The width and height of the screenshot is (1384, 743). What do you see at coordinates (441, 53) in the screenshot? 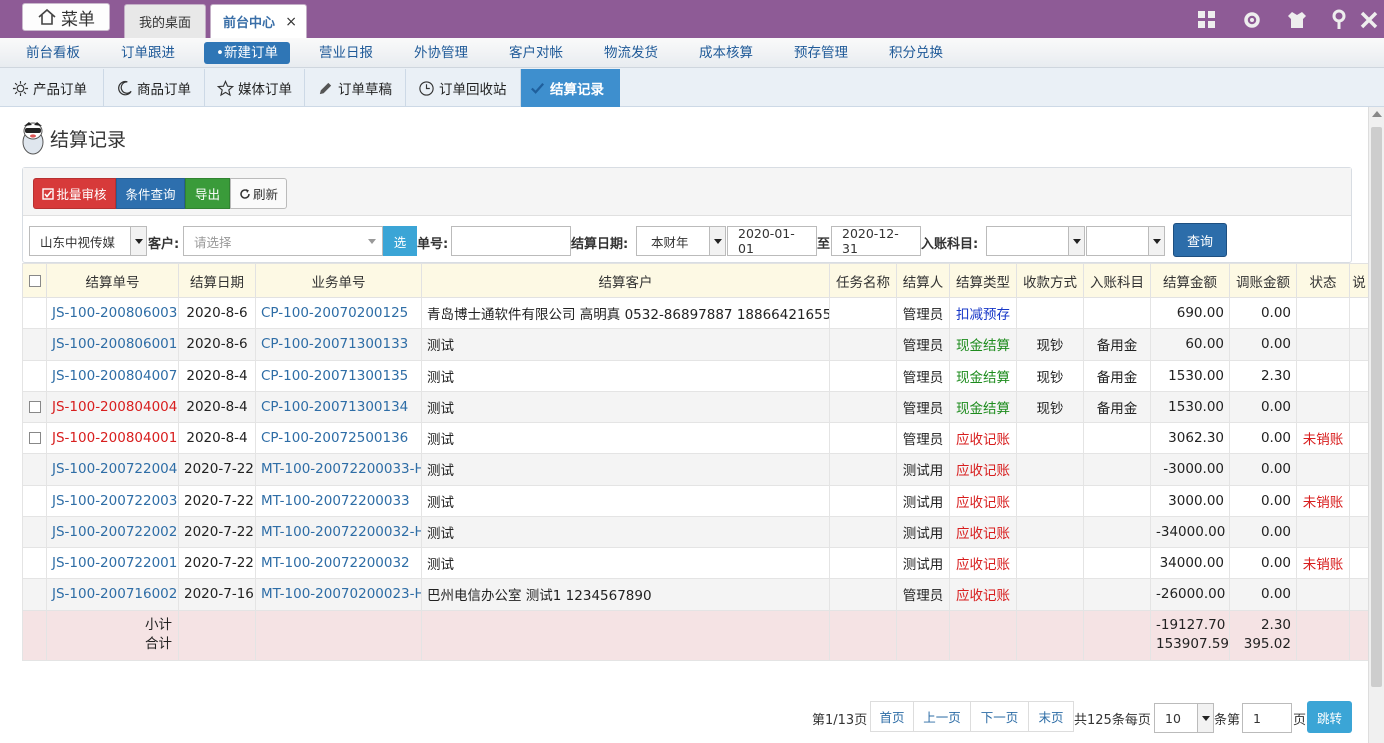
I see `nav-outsource: 外协管理` at bounding box center [441, 53].